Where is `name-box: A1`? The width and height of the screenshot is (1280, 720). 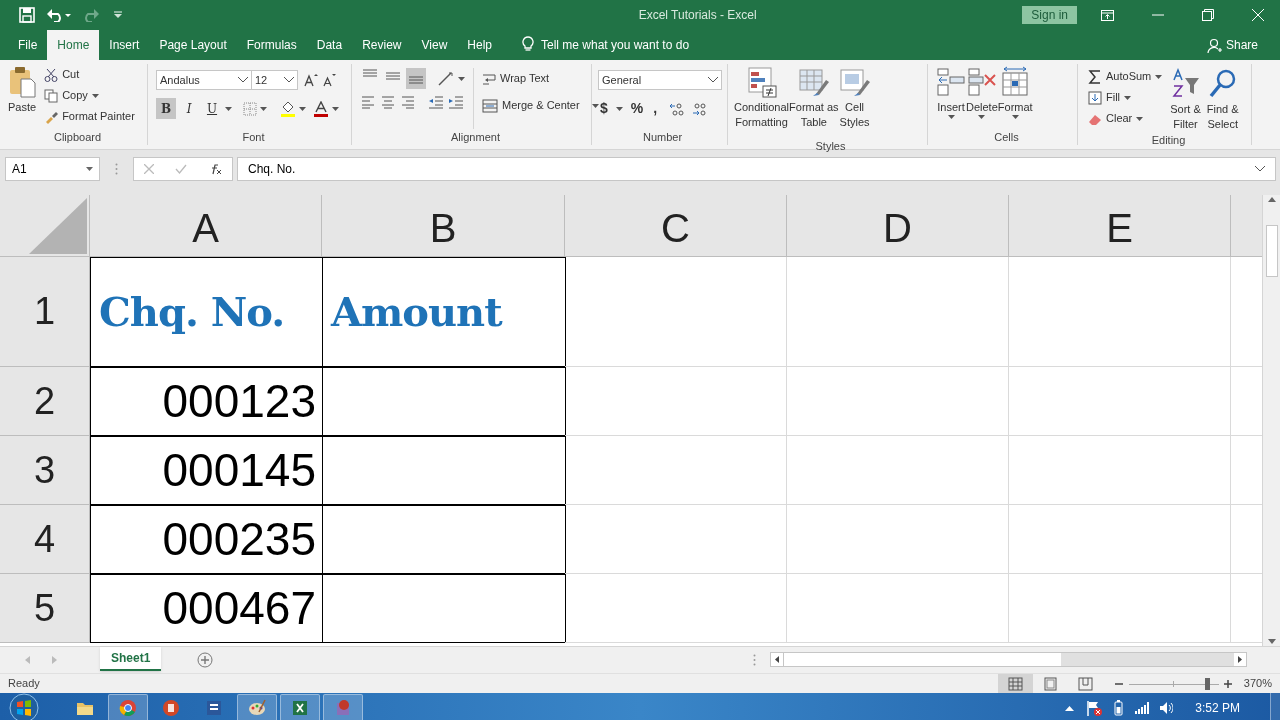
name-box: A1 is located at coordinates (52, 169).